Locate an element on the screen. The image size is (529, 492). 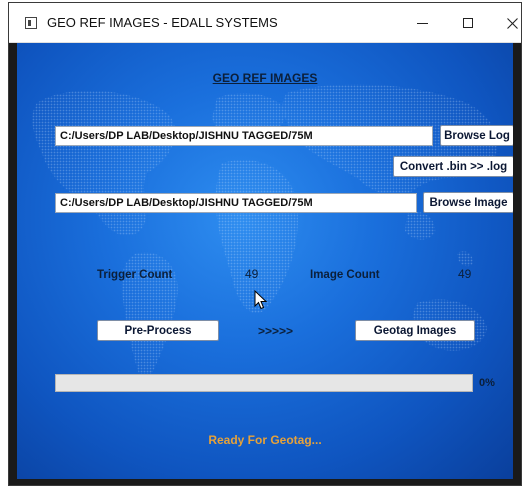
maximize-button is located at coordinates (468, 23).